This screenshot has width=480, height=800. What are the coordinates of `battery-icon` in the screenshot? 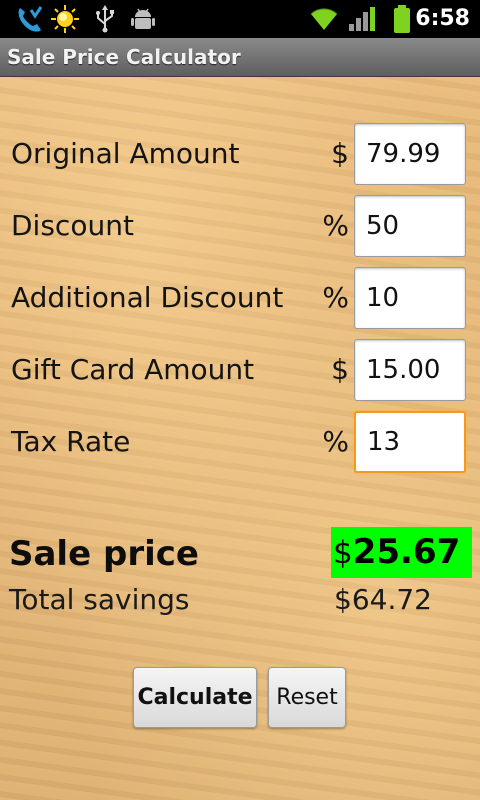 It's located at (403, 19).